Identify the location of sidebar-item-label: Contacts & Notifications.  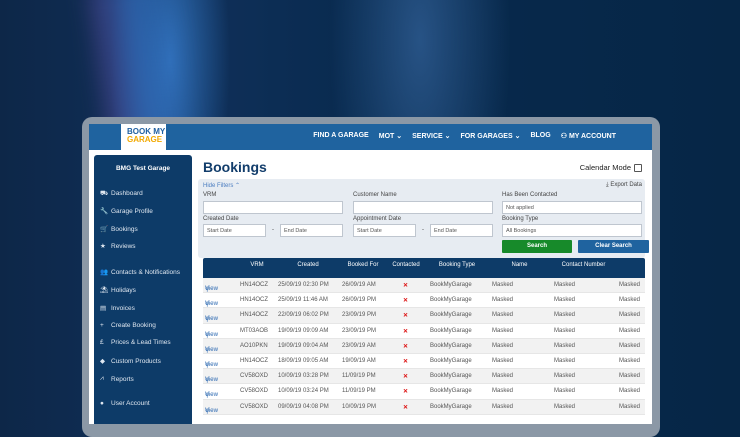
(146, 272).